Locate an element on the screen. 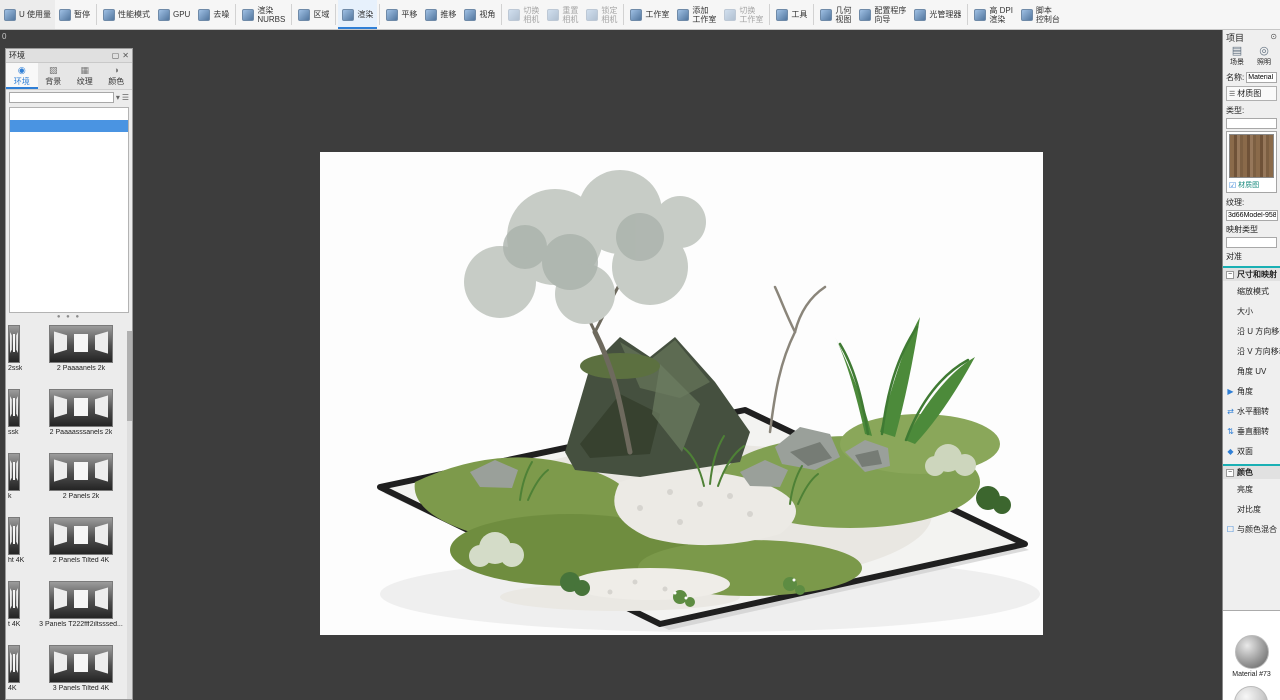 This screenshot has width=1280, height=700. toolbar-item: 去噪 is located at coordinates (213, 14).